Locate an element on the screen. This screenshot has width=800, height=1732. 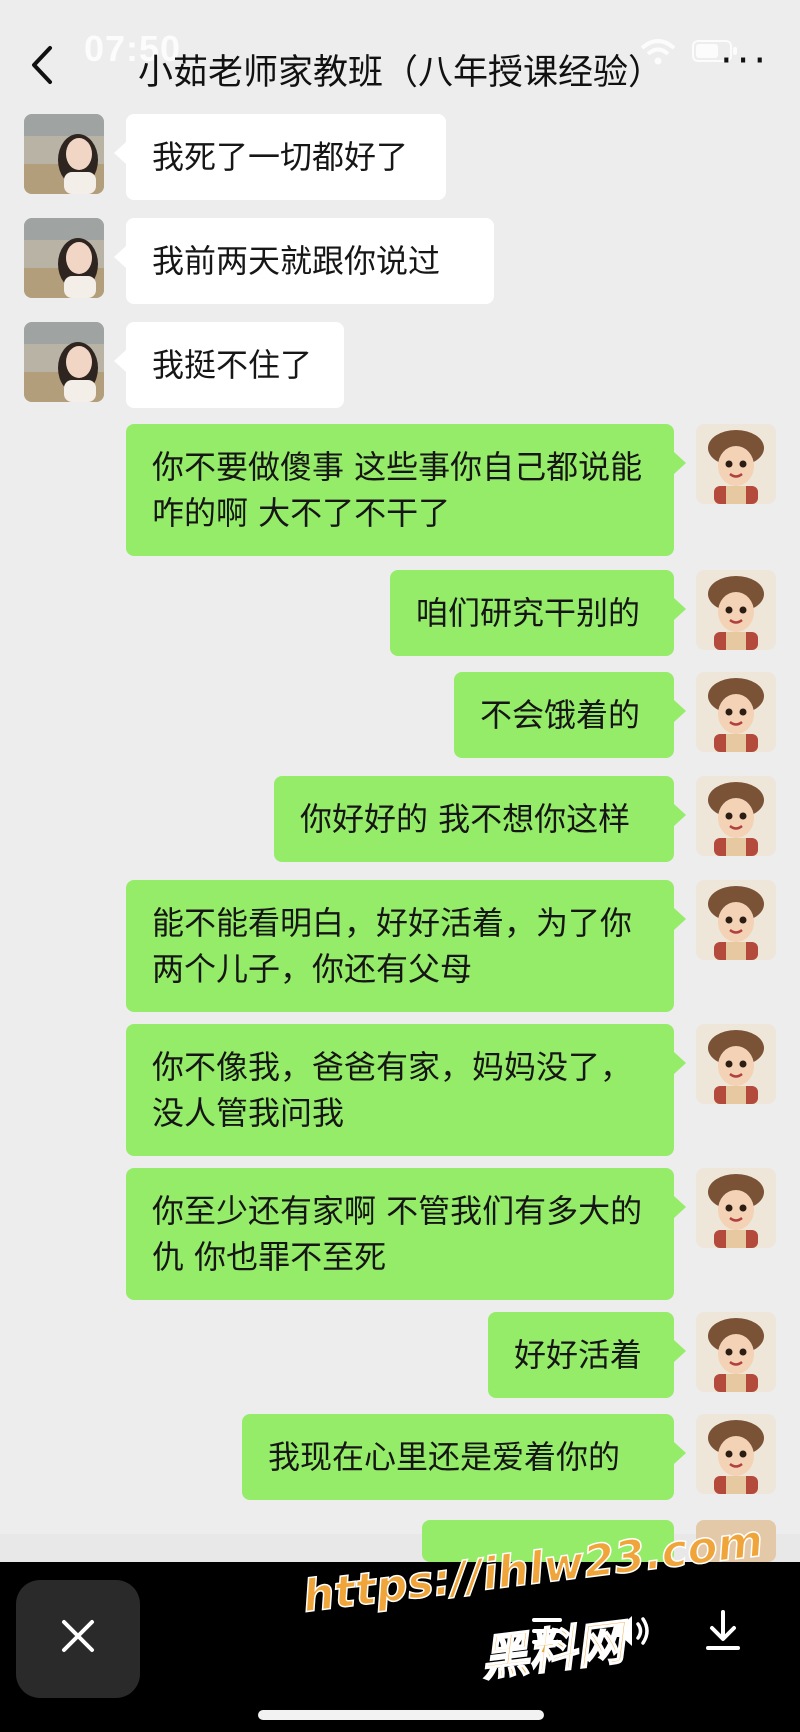
sent-message-bubble: 咱们研究干别的 is located at coordinates (532, 613).